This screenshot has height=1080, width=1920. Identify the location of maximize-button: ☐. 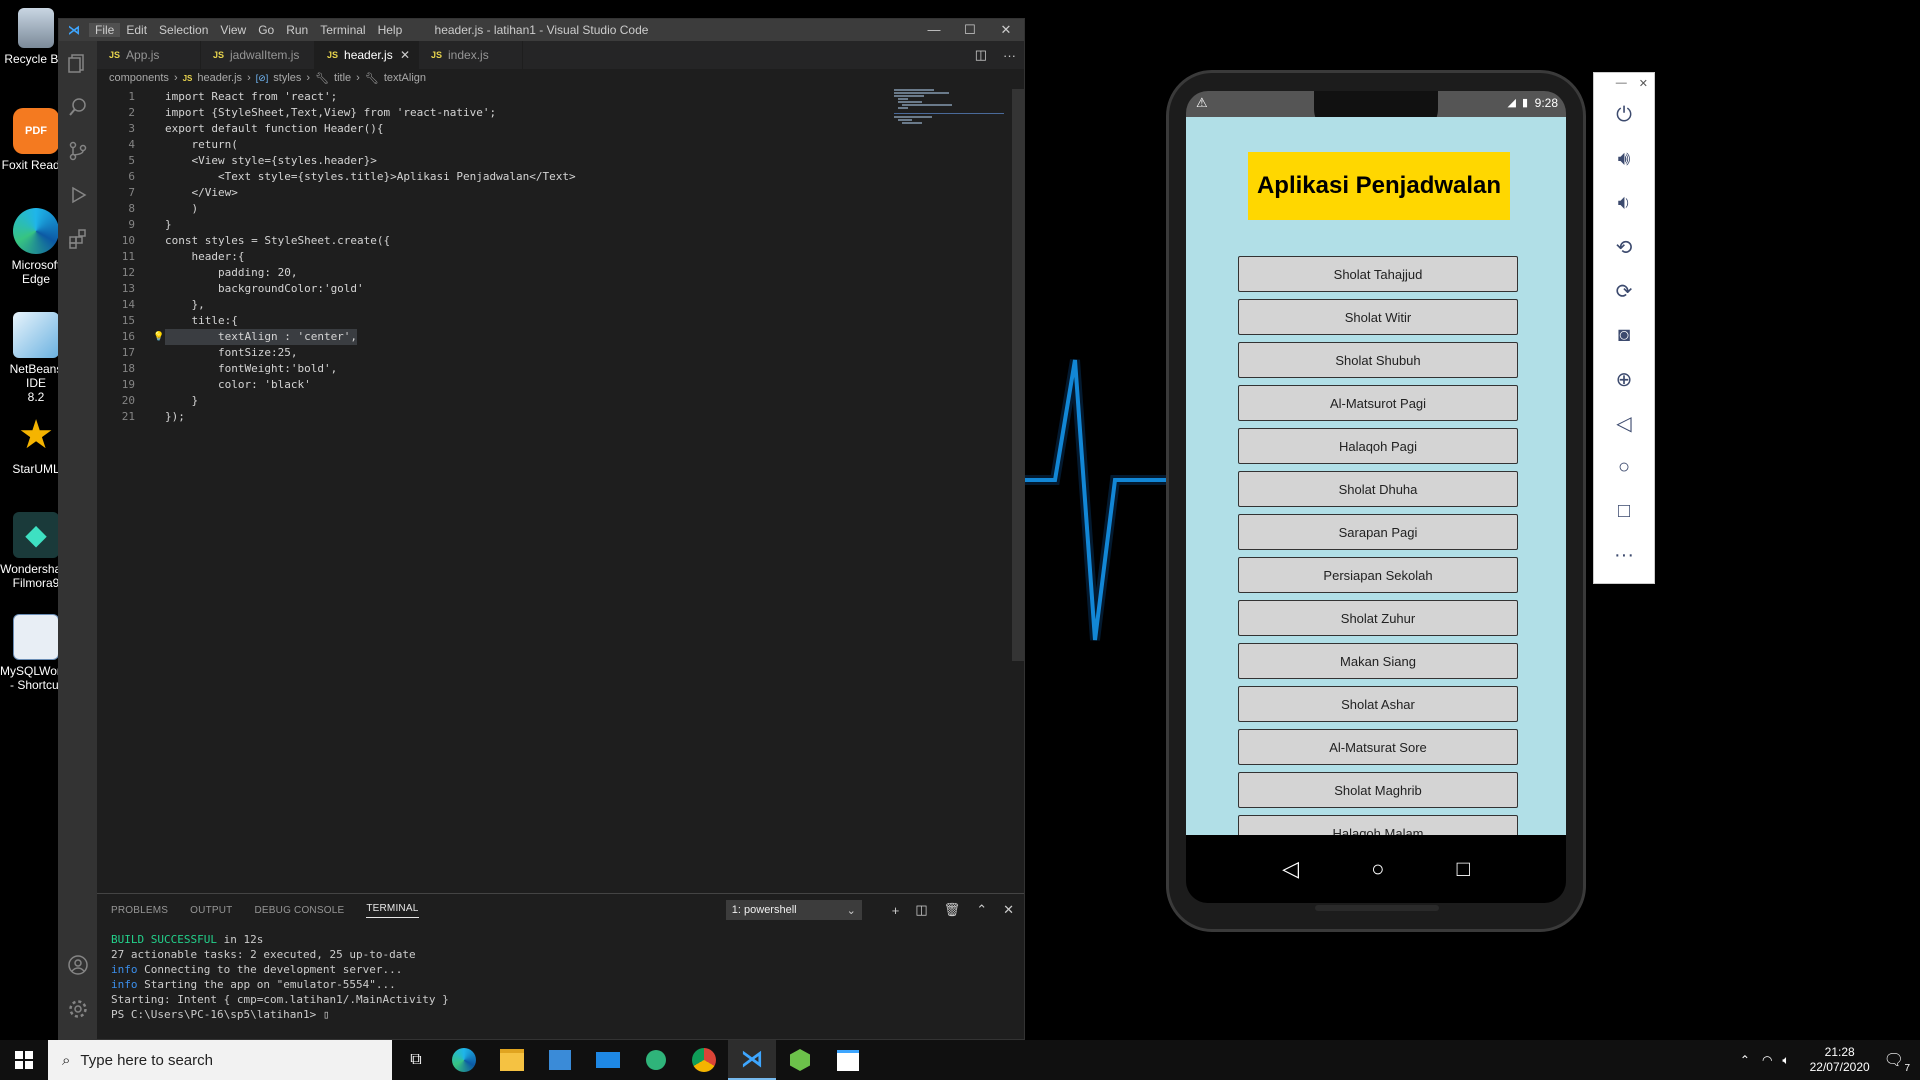
(970, 30).